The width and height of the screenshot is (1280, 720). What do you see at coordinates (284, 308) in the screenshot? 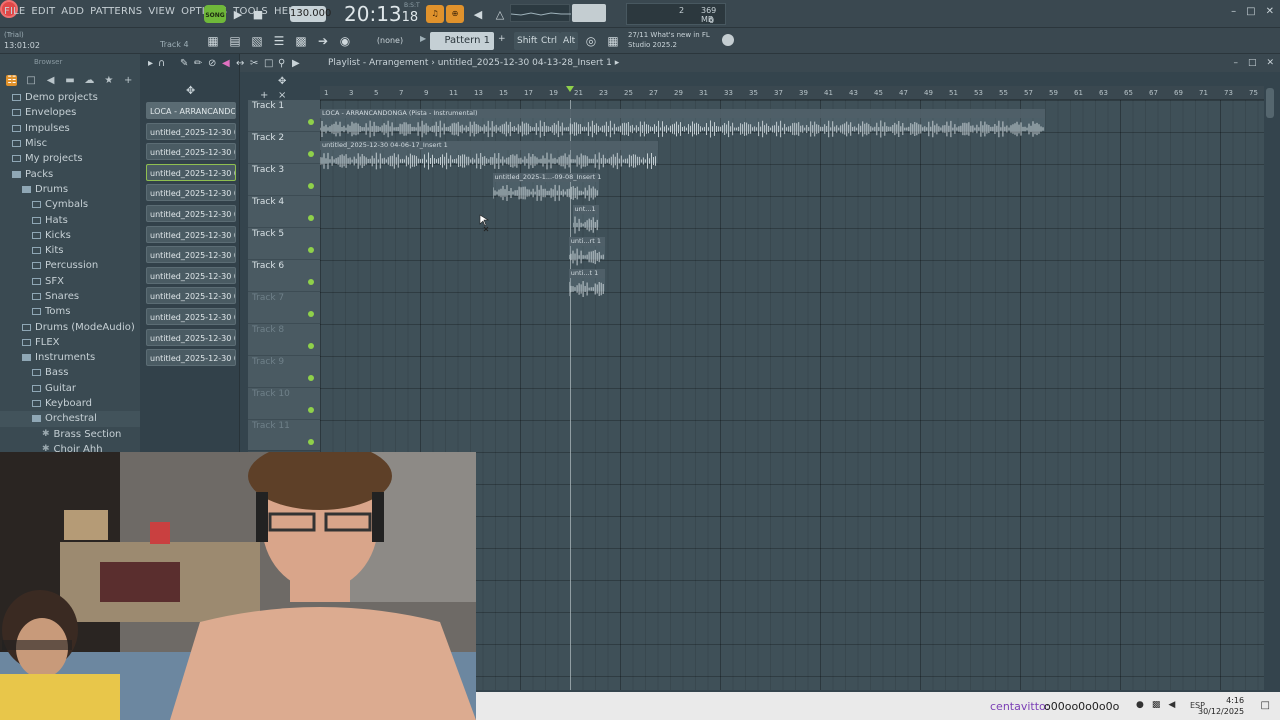
I see `track-header: Track 7` at bounding box center [284, 308].